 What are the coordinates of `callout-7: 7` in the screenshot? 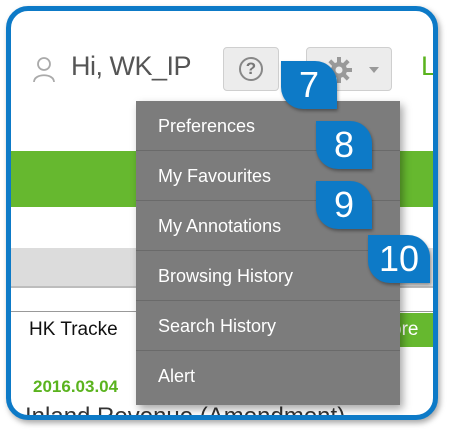 It's located at (309, 85).